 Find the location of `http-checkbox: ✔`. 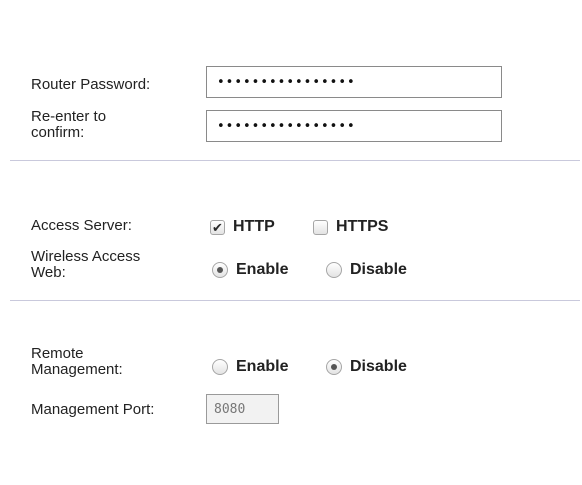

http-checkbox: ✔ is located at coordinates (217, 227).